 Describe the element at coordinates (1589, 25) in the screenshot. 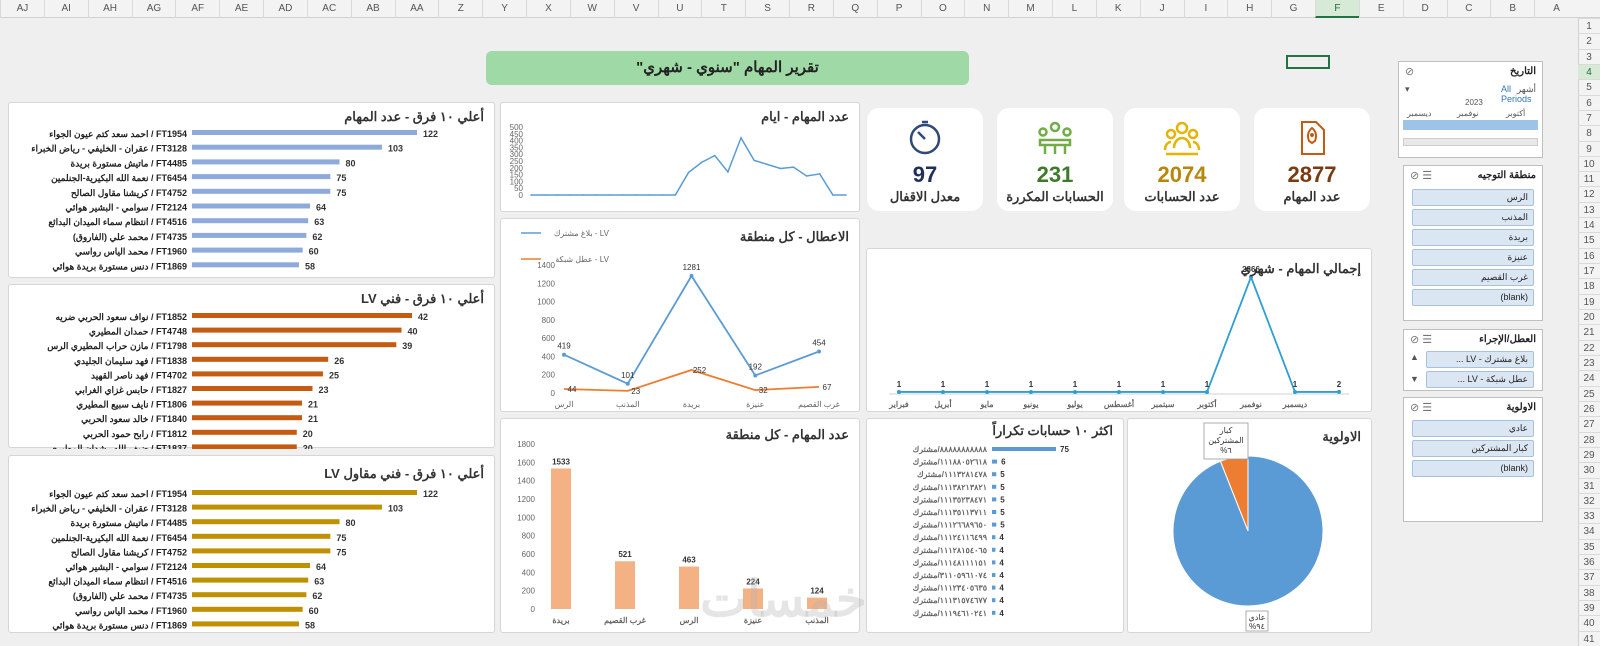

I see `row-header-cell: 1` at that location.